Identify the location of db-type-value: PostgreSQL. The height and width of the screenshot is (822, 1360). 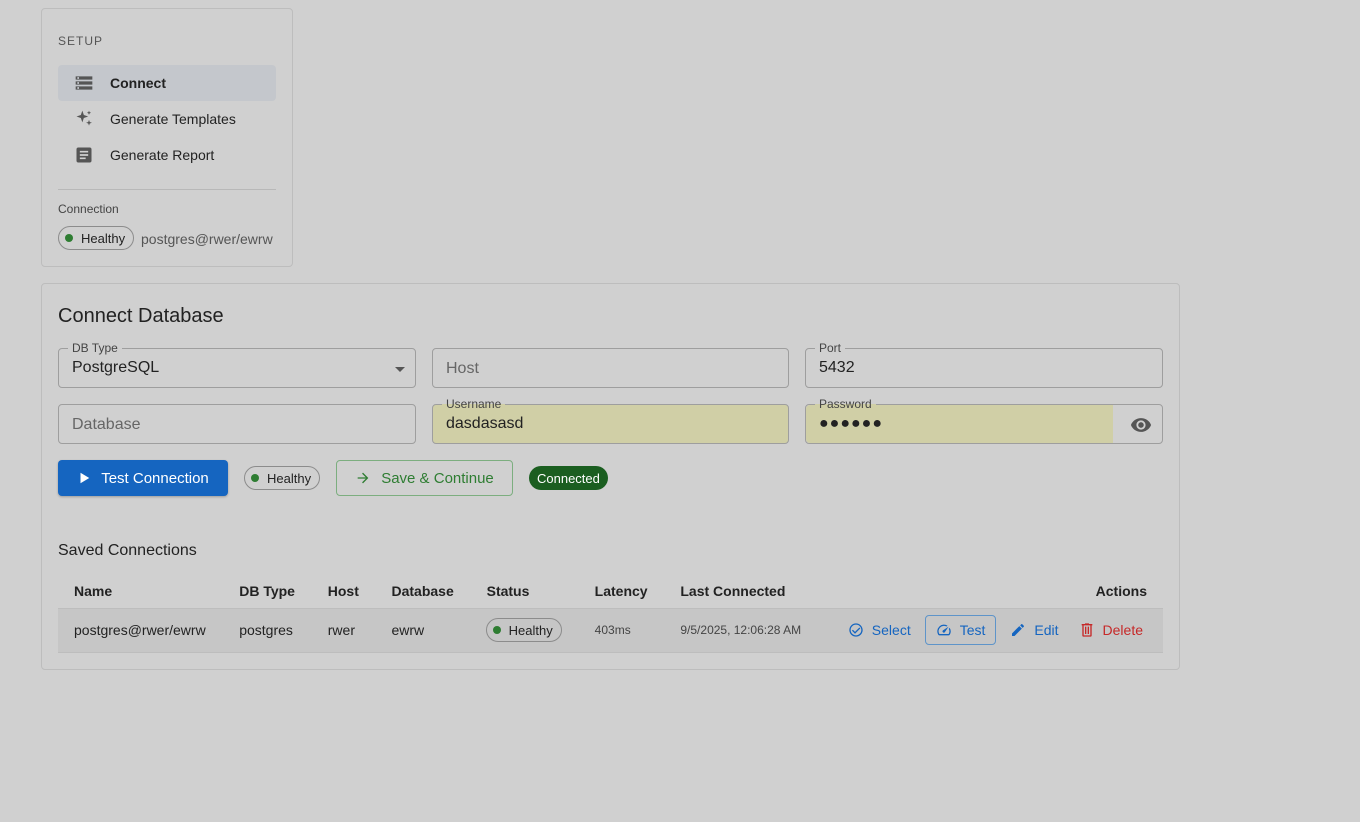
(116, 367).